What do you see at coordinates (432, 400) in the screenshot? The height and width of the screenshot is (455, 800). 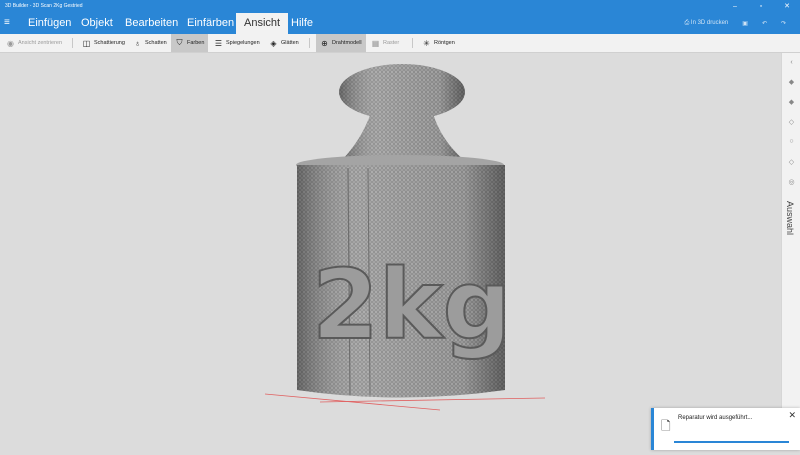 I see `ground-axis-y` at bounding box center [432, 400].